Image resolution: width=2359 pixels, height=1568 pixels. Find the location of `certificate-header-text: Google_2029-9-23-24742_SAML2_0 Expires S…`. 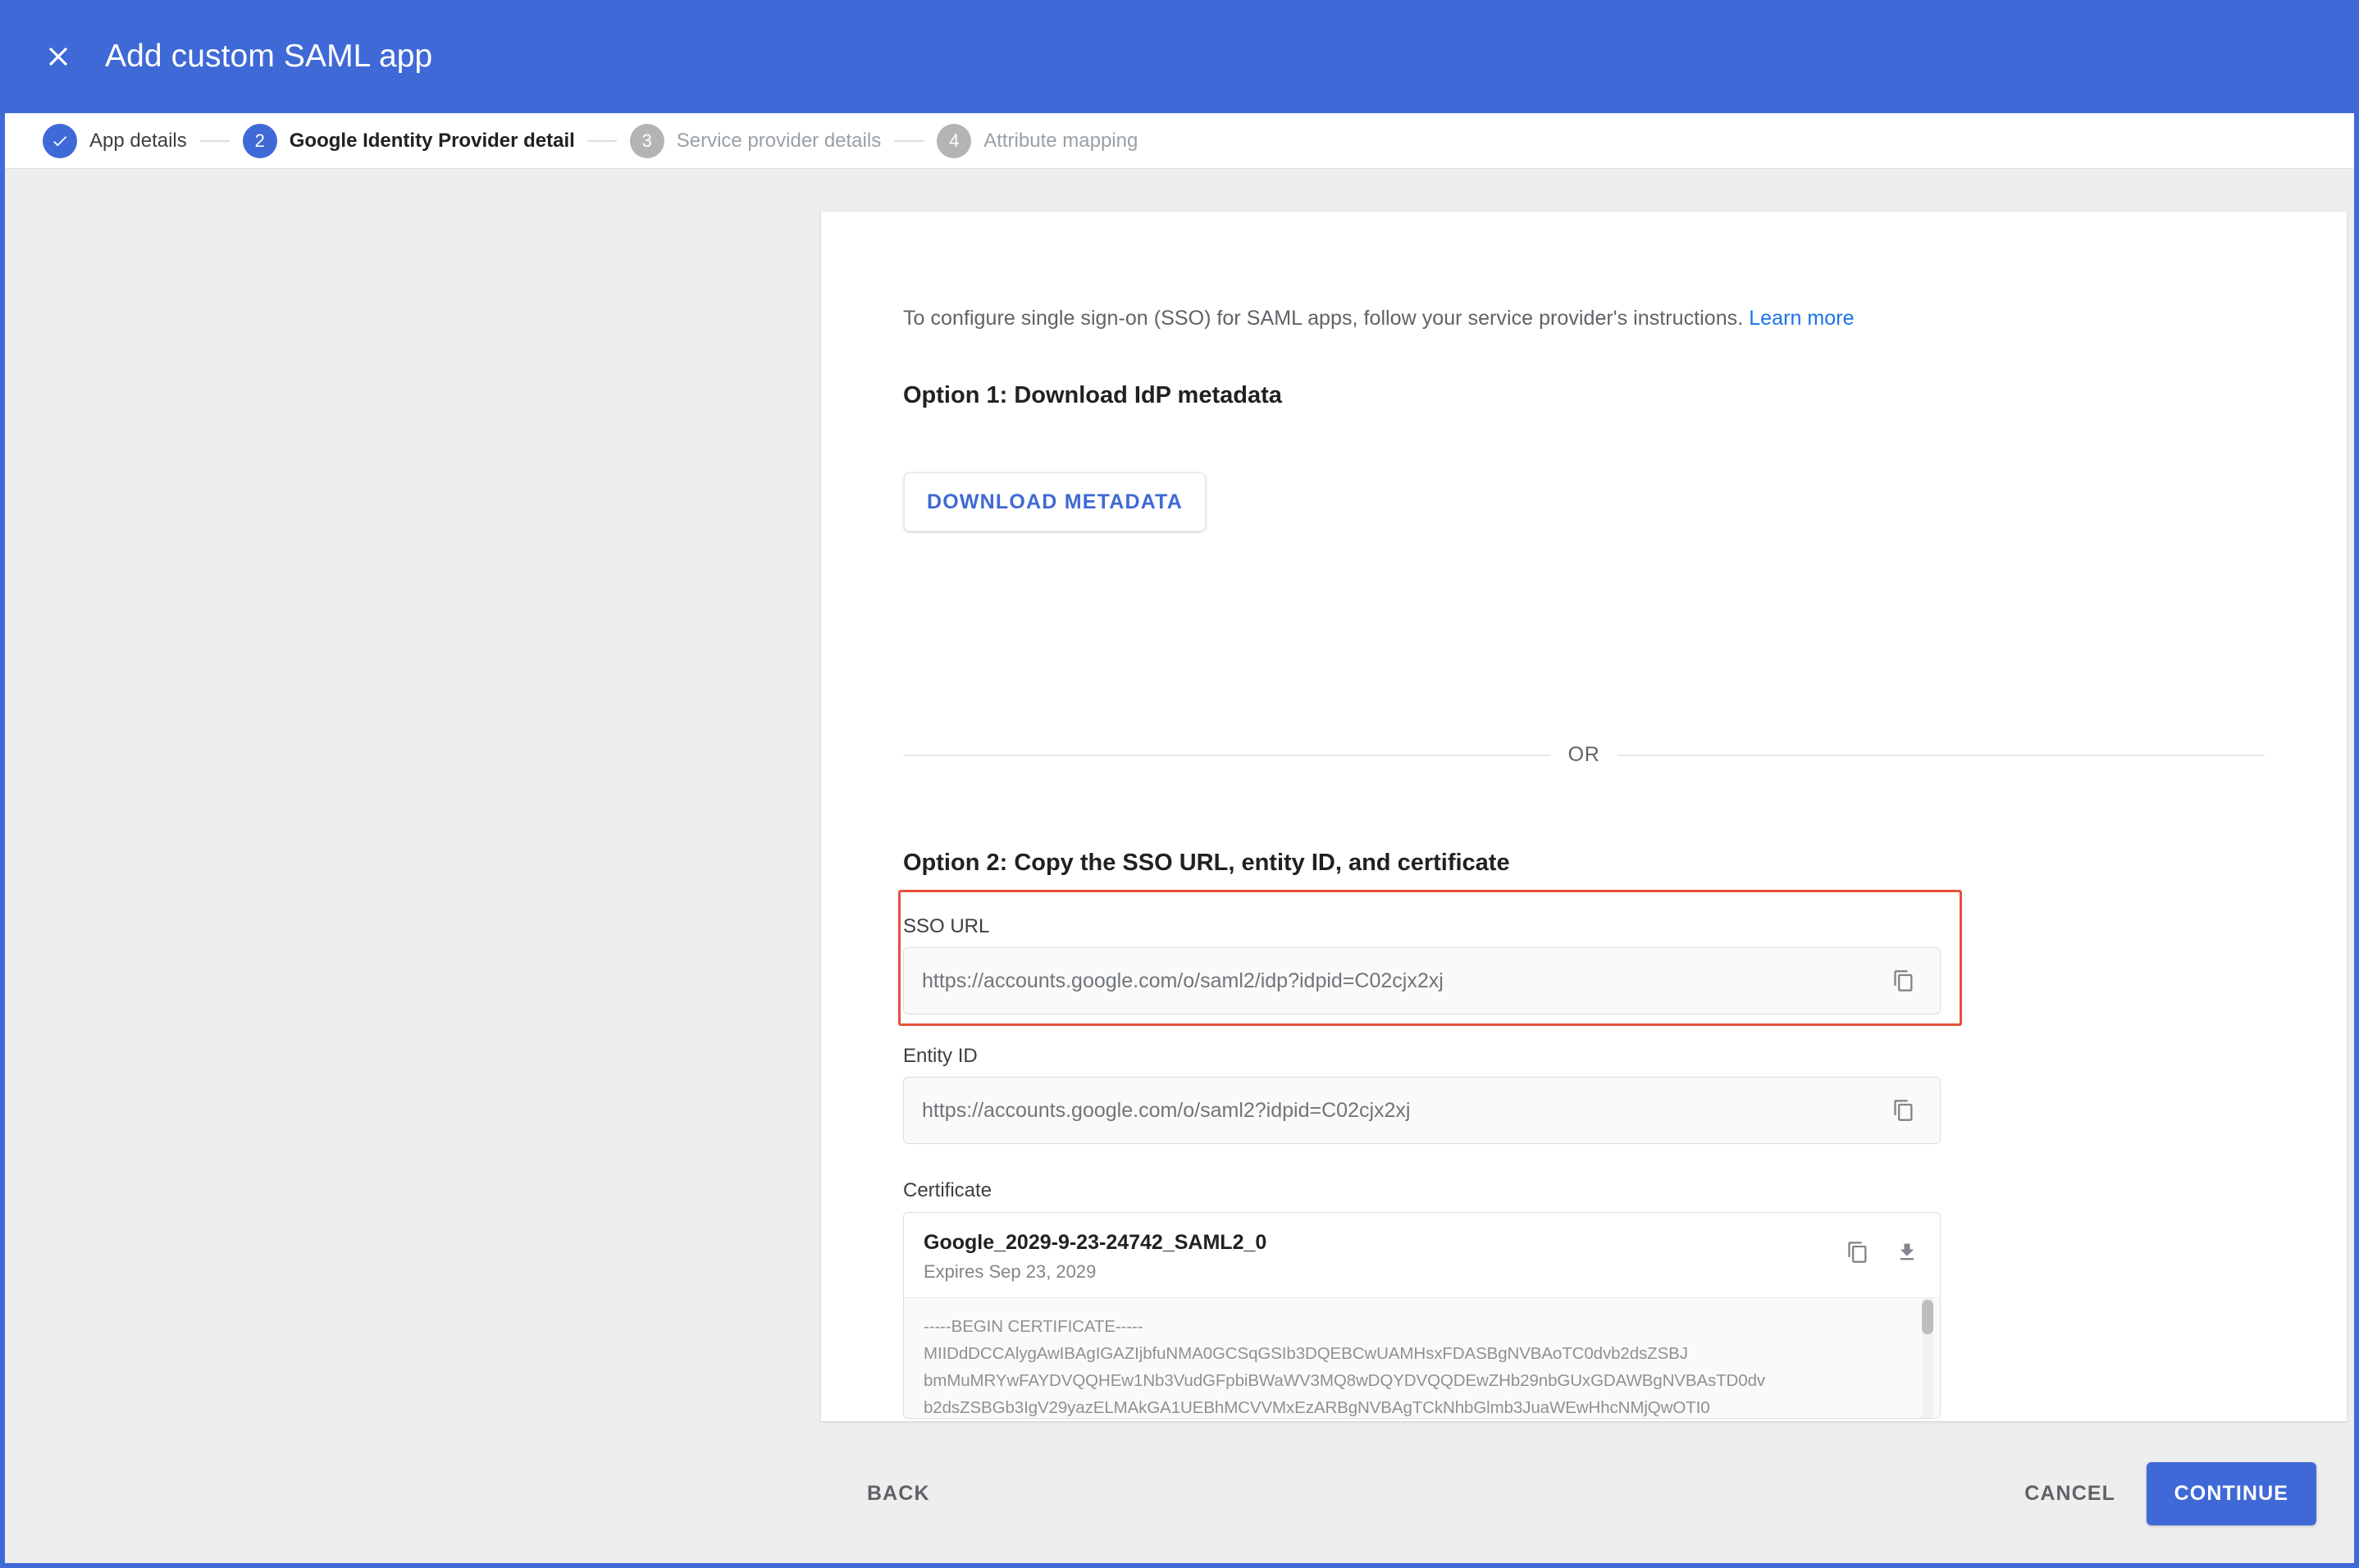

certificate-header-text: Google_2029-9-23-24742_SAML2_0 Expires S… is located at coordinates (1382, 1257).